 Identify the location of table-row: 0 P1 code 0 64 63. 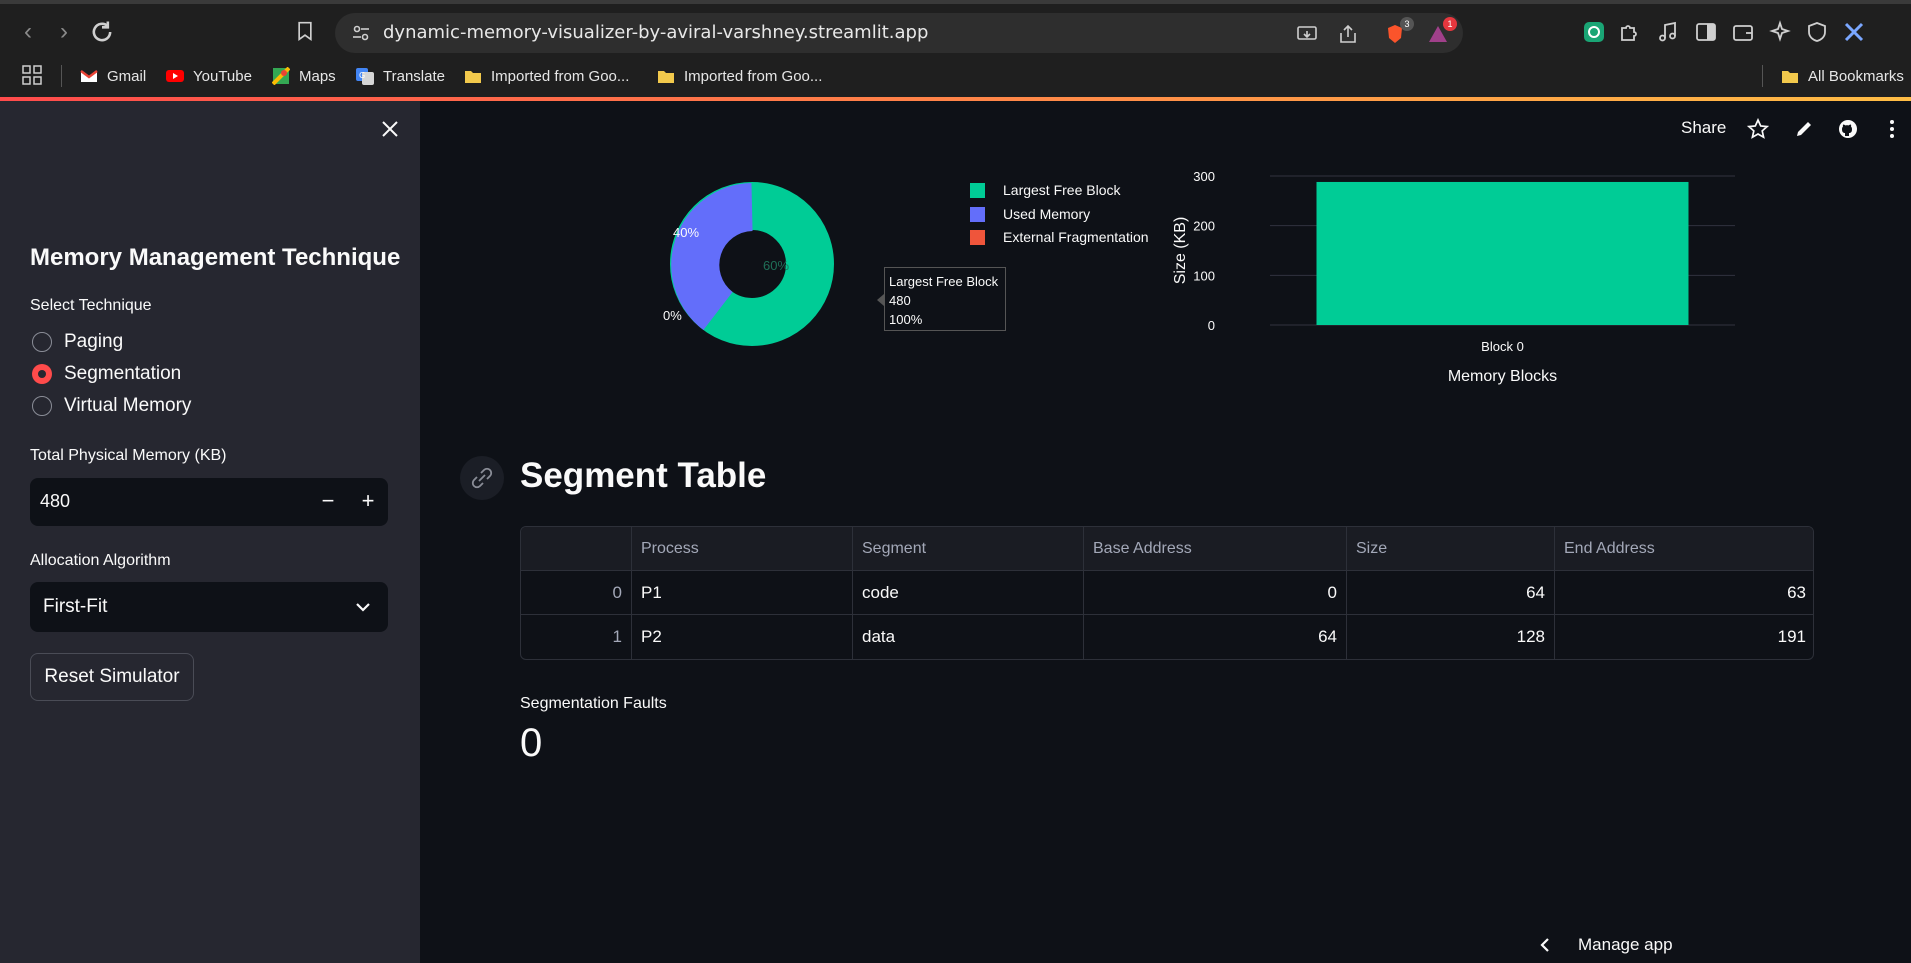
(1167, 593).